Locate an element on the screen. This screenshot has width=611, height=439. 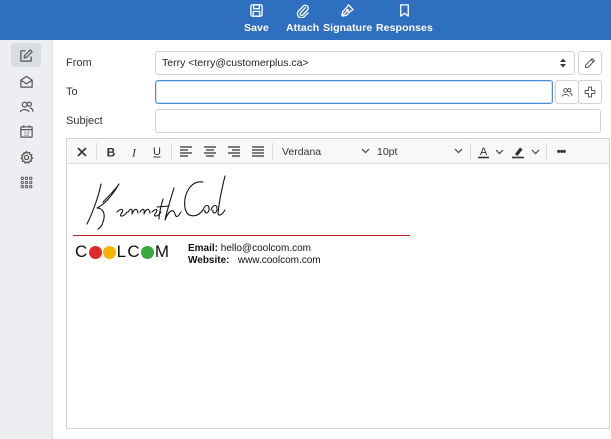
font-family-value: Verdana is located at coordinates (302, 151).